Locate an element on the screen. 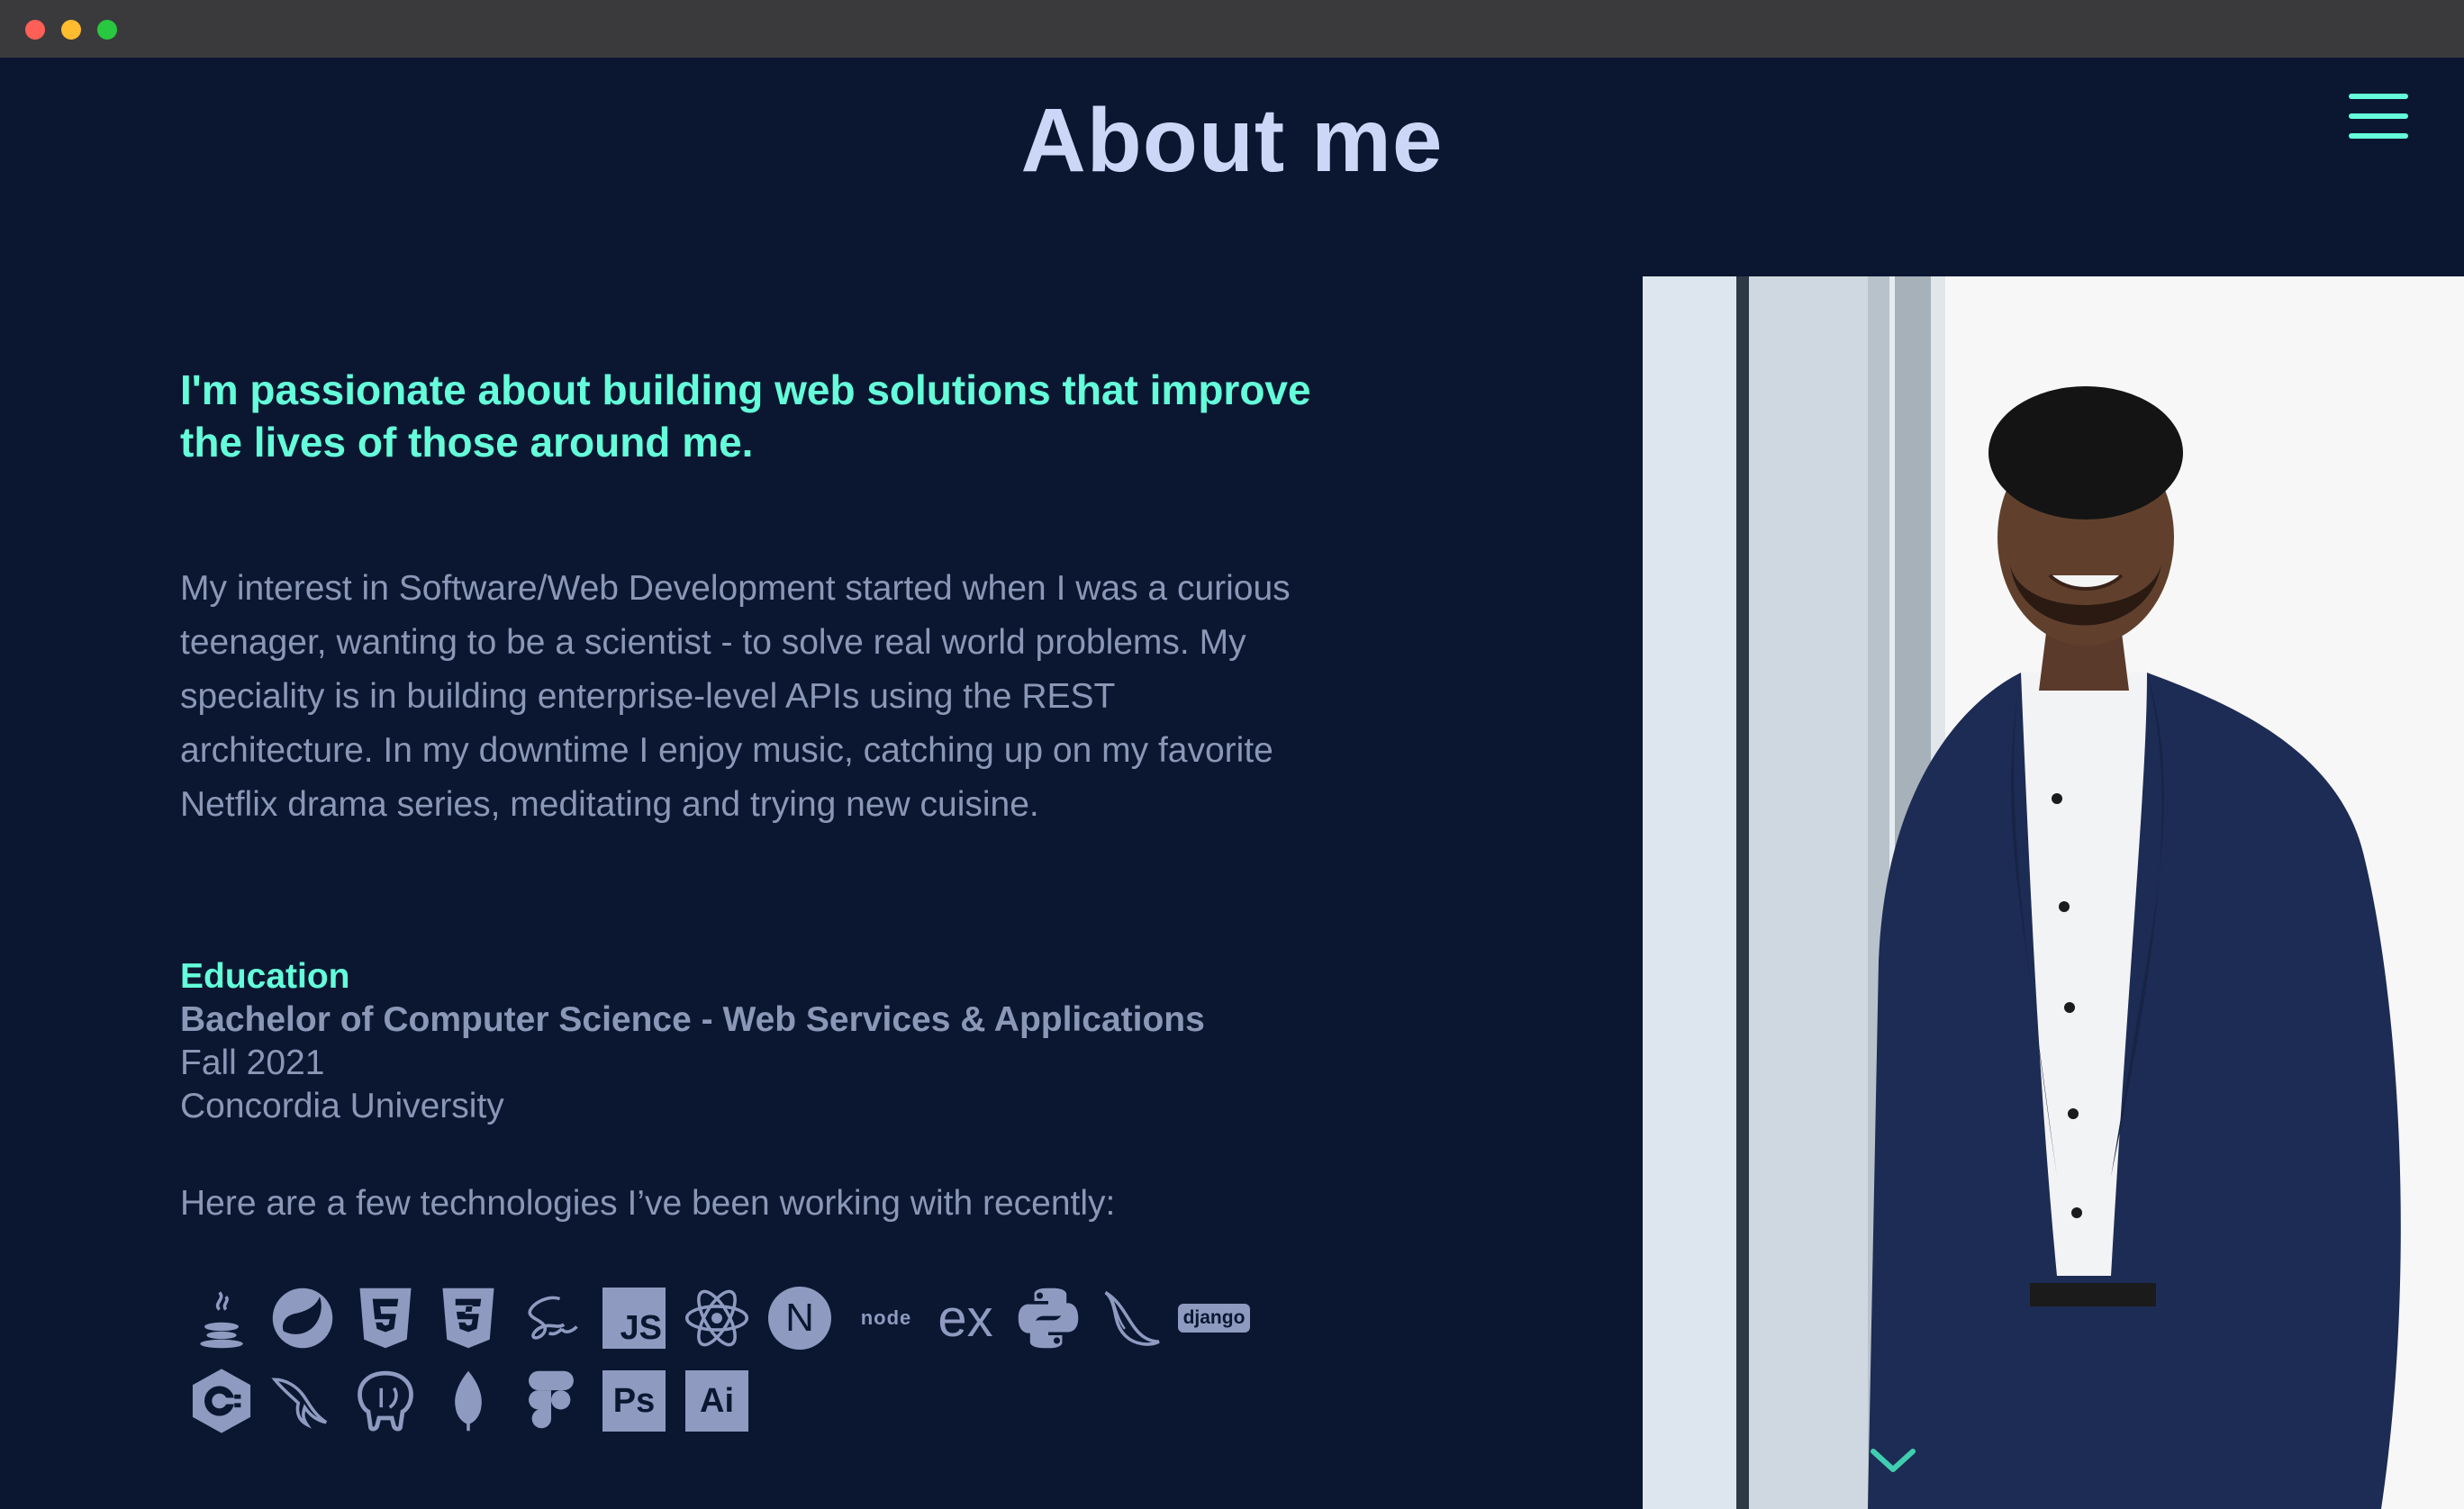 Image resolution: width=2464 pixels, height=1509 pixels. nodejs-label: node is located at coordinates (886, 1317).